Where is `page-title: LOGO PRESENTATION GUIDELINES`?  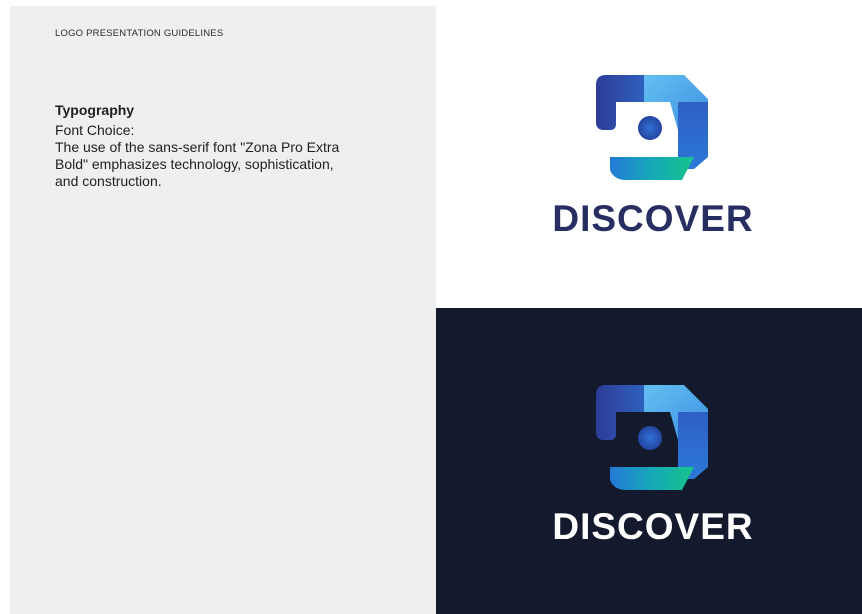 page-title: LOGO PRESENTATION GUIDELINES is located at coordinates (139, 33).